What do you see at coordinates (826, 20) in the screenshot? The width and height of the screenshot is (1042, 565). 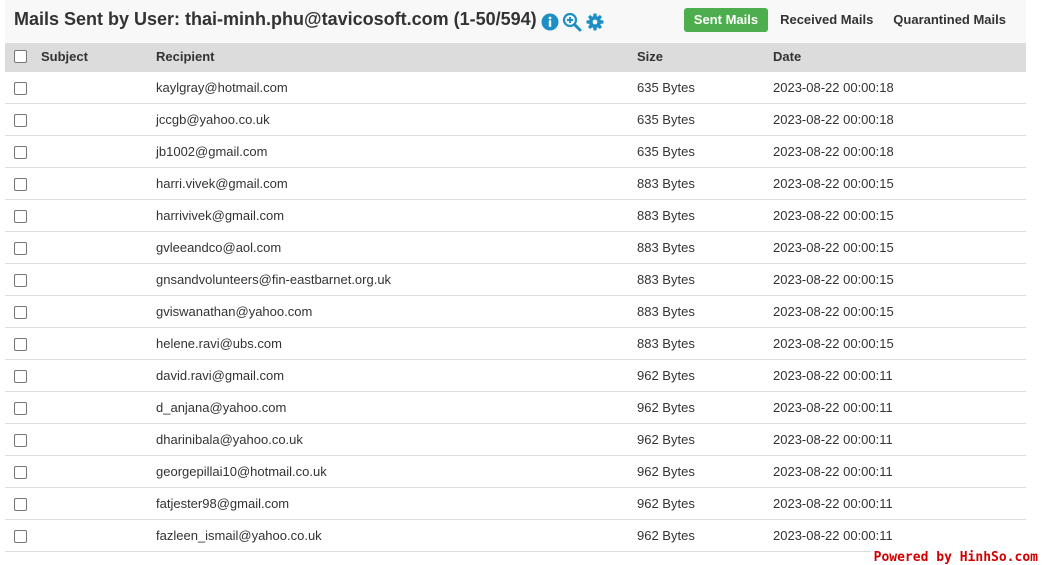 I see `tab-received-mails: Received Mails` at bounding box center [826, 20].